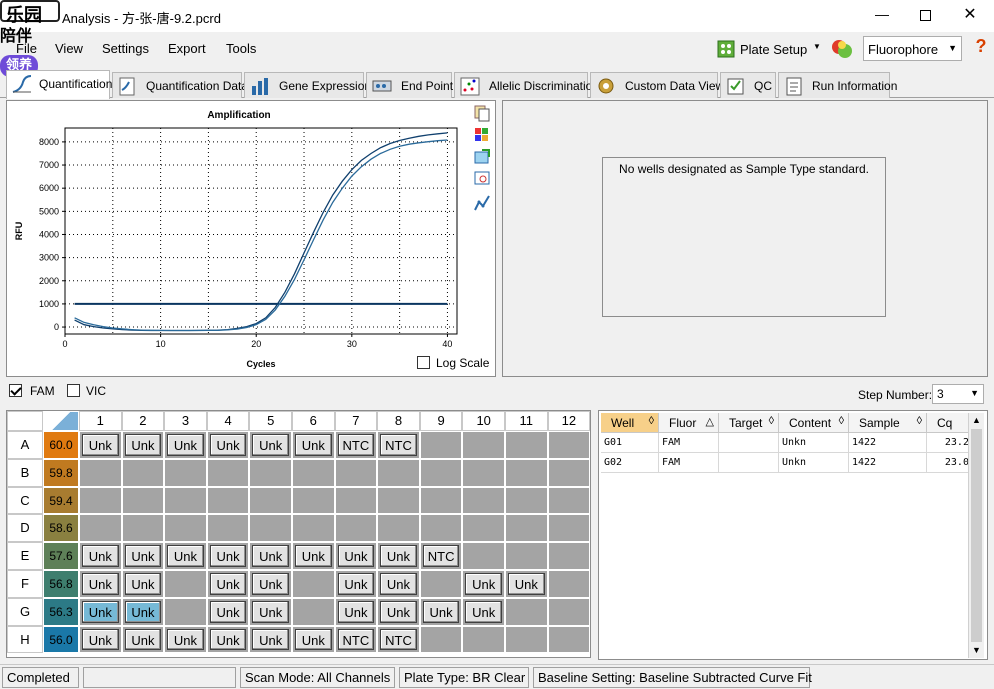 The image size is (994, 689). What do you see at coordinates (483, 472) in the screenshot?
I see `well-B10` at bounding box center [483, 472].